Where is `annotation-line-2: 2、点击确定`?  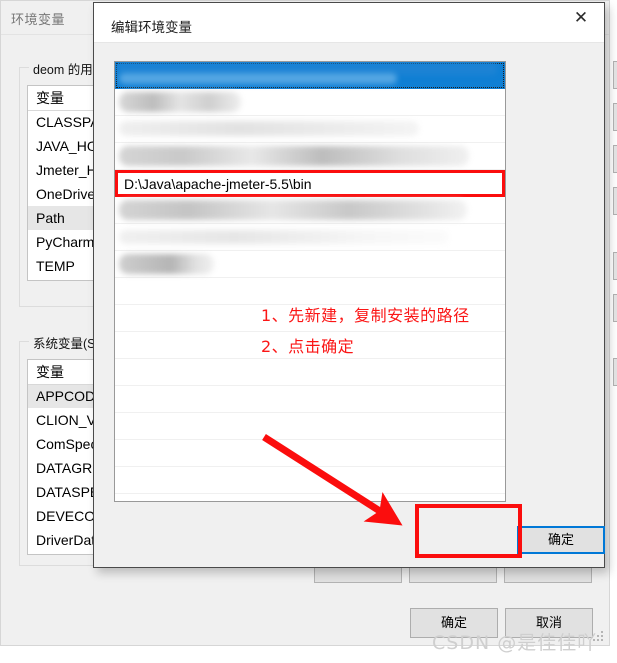 annotation-line-2: 2、点击确定 is located at coordinates (308, 346).